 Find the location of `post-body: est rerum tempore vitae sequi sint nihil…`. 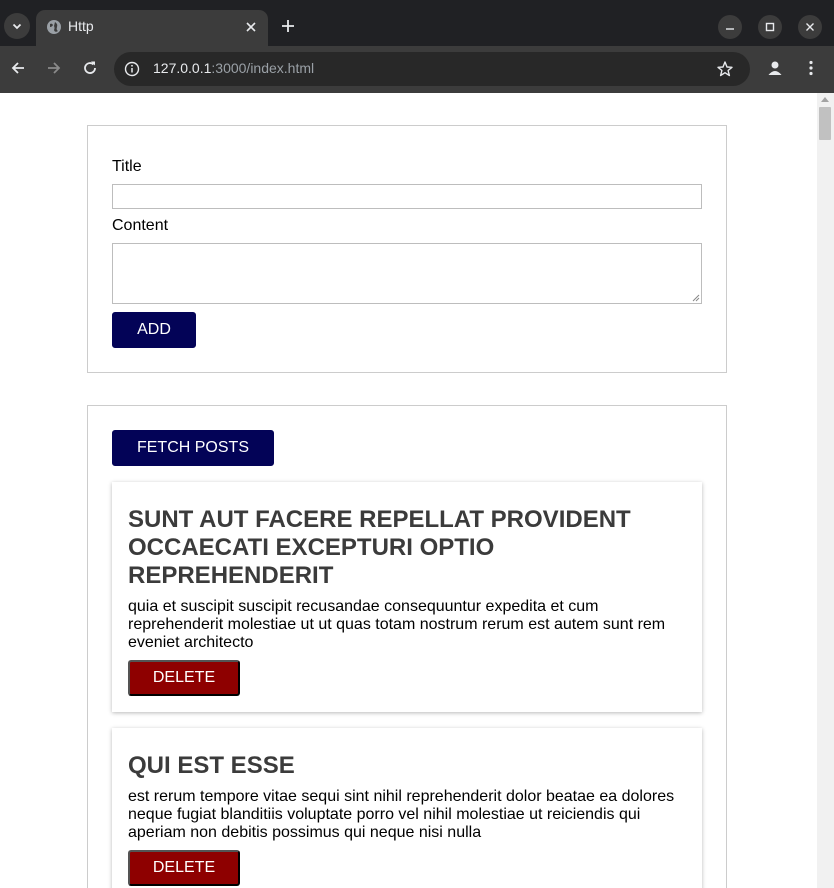

post-body: est rerum tempore vitae sequi sint nihil… is located at coordinates (401, 814).